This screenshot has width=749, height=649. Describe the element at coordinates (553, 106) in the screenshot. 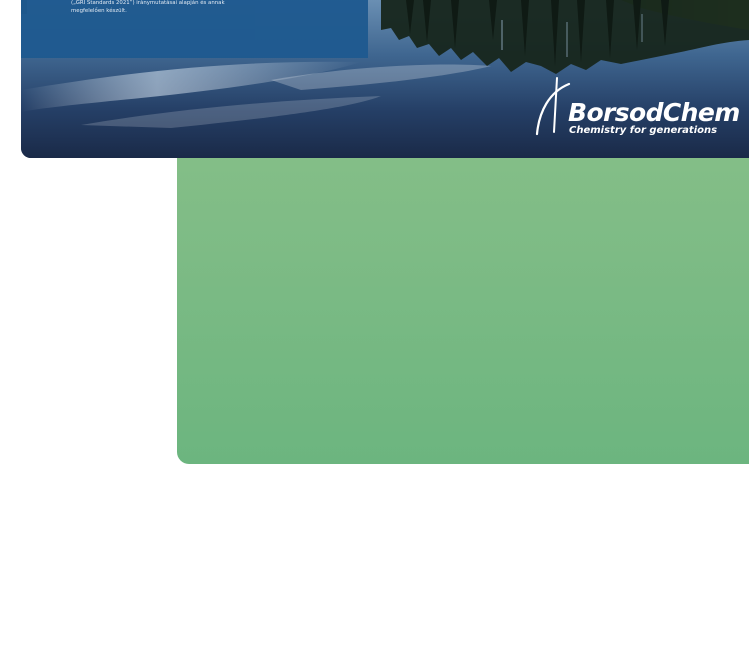

I see `logo-arc-icon` at that location.